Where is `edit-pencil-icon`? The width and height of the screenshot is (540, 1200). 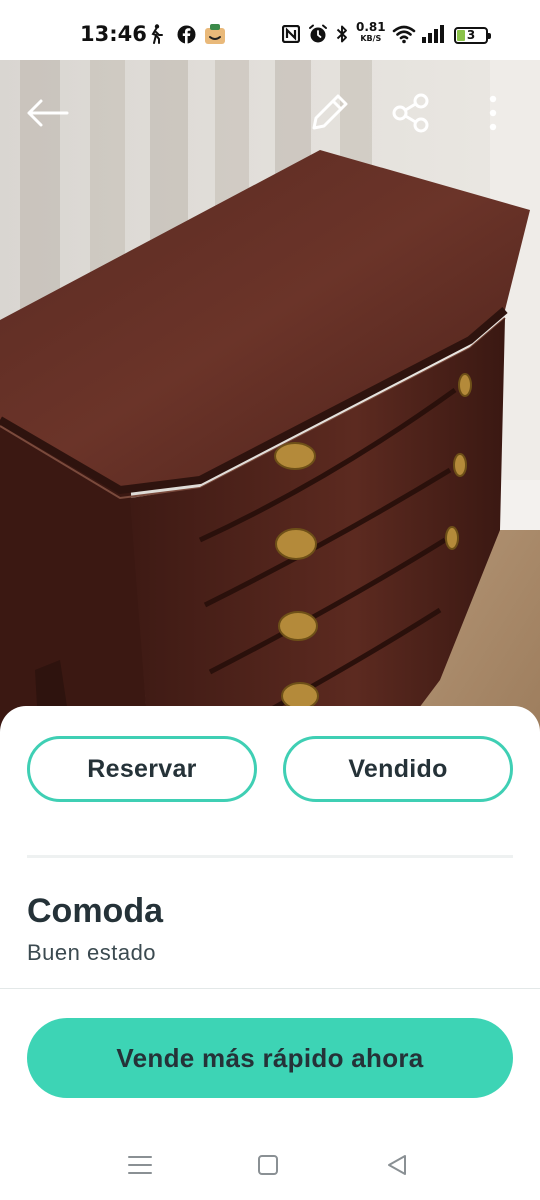 edit-pencil-icon is located at coordinates (330, 112).